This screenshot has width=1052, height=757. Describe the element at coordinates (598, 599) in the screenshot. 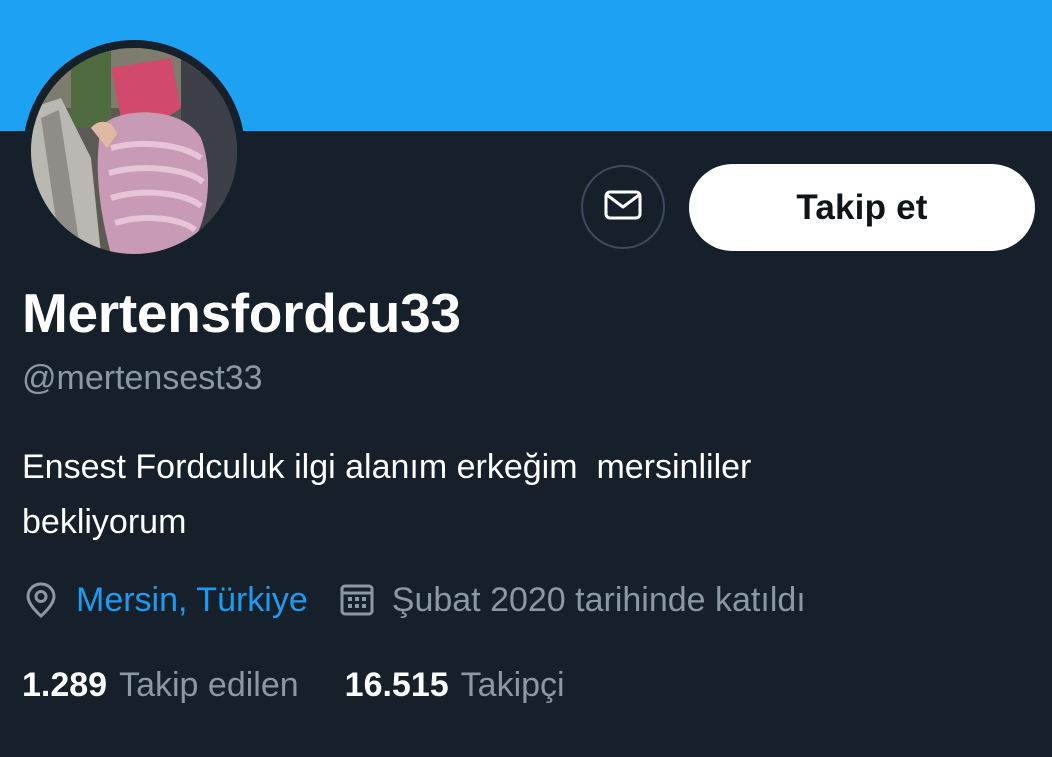

I see `joined-date: Şubat 2020 tarihinde katıldı` at that location.